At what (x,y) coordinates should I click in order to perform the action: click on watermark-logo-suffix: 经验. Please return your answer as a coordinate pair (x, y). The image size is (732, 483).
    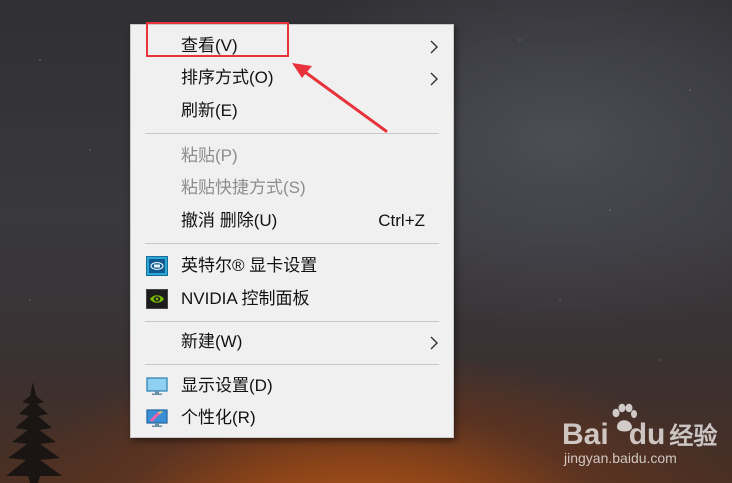
    Looking at the image, I should click on (693, 436).